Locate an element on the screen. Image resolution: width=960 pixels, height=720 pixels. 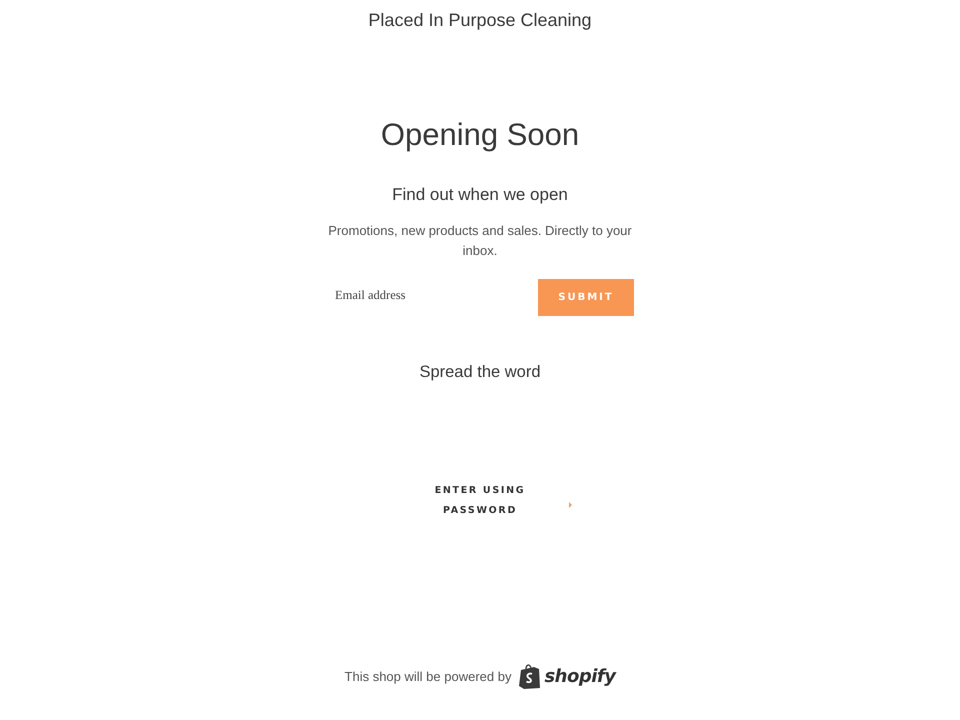
signup-heading: Find out when we open is located at coordinates (480, 195).